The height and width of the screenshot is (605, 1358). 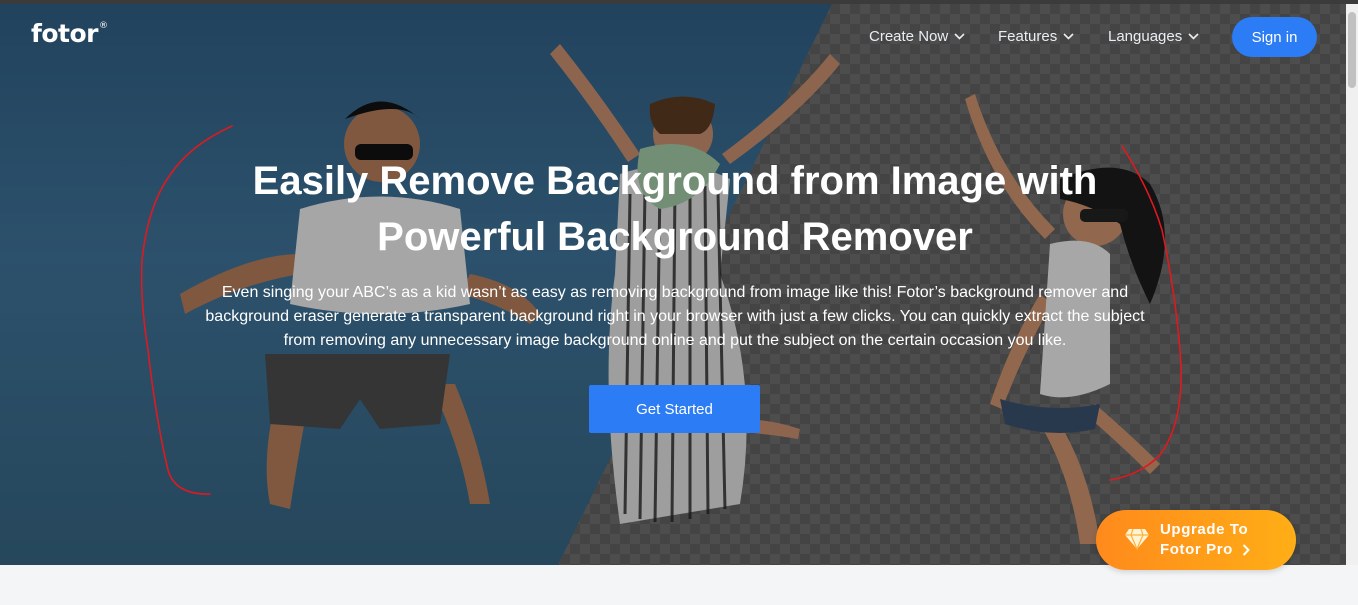 I want to click on diamond-icon, so click(x=1137, y=539).